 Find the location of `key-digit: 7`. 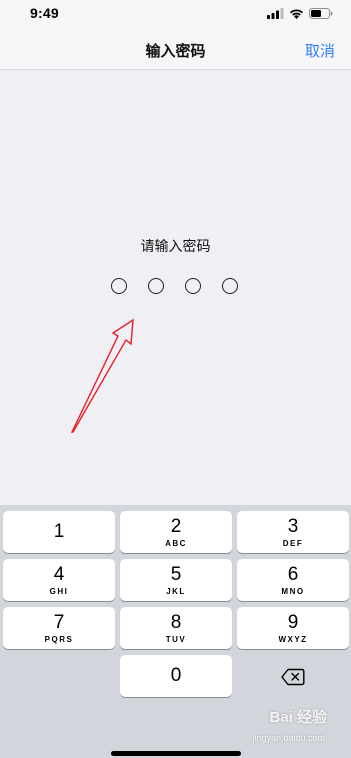

key-digit: 7 is located at coordinates (59, 622).